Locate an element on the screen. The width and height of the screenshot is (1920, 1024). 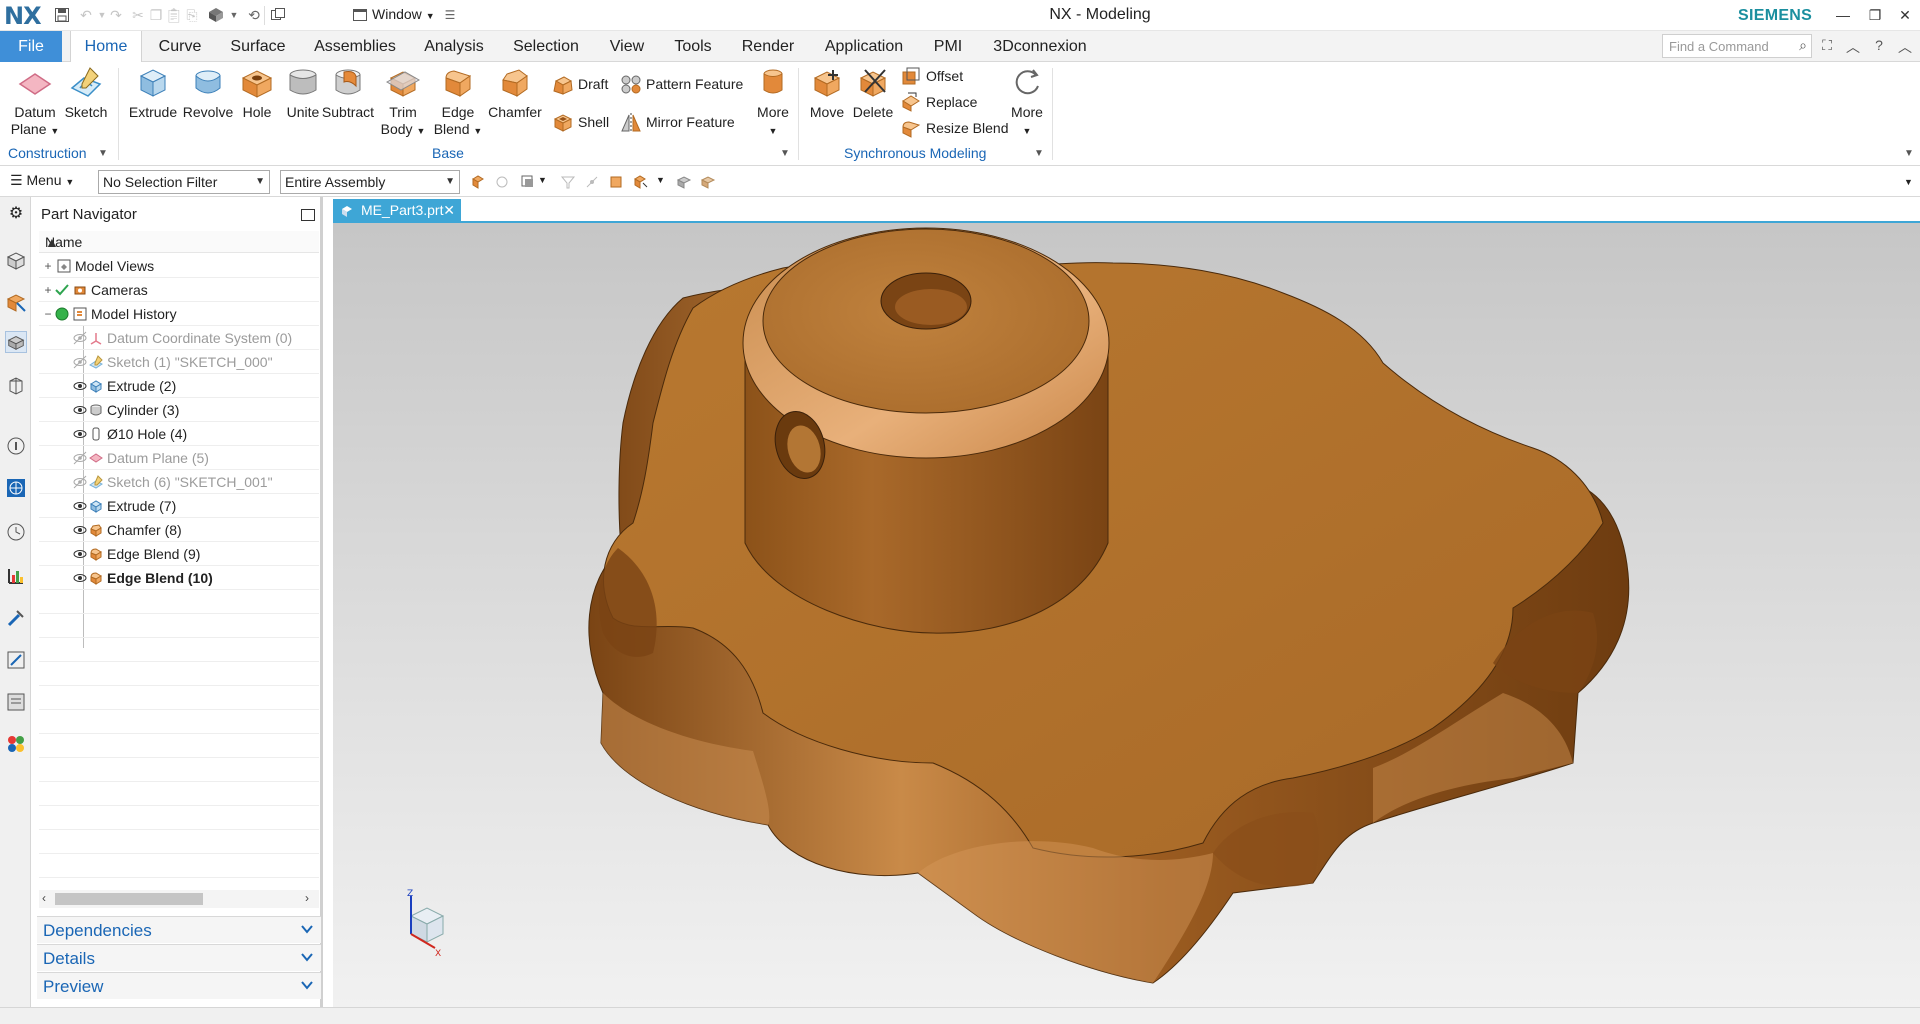
assembly-navigator-icon is located at coordinates (16, 260).